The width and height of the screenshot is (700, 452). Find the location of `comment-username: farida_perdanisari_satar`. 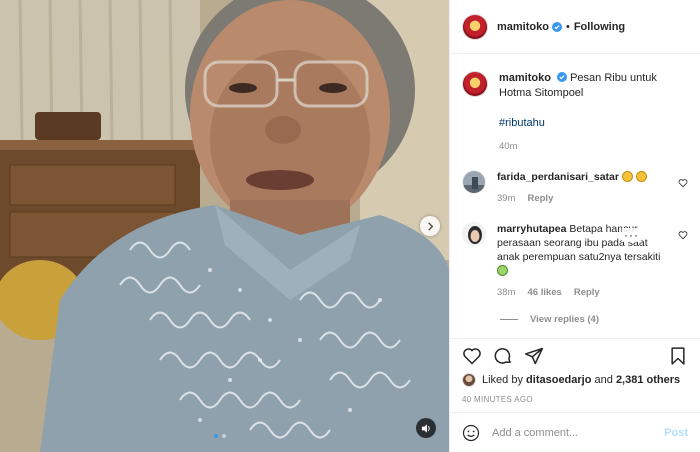

comment-username: farida_perdanisari_satar is located at coordinates (558, 177).